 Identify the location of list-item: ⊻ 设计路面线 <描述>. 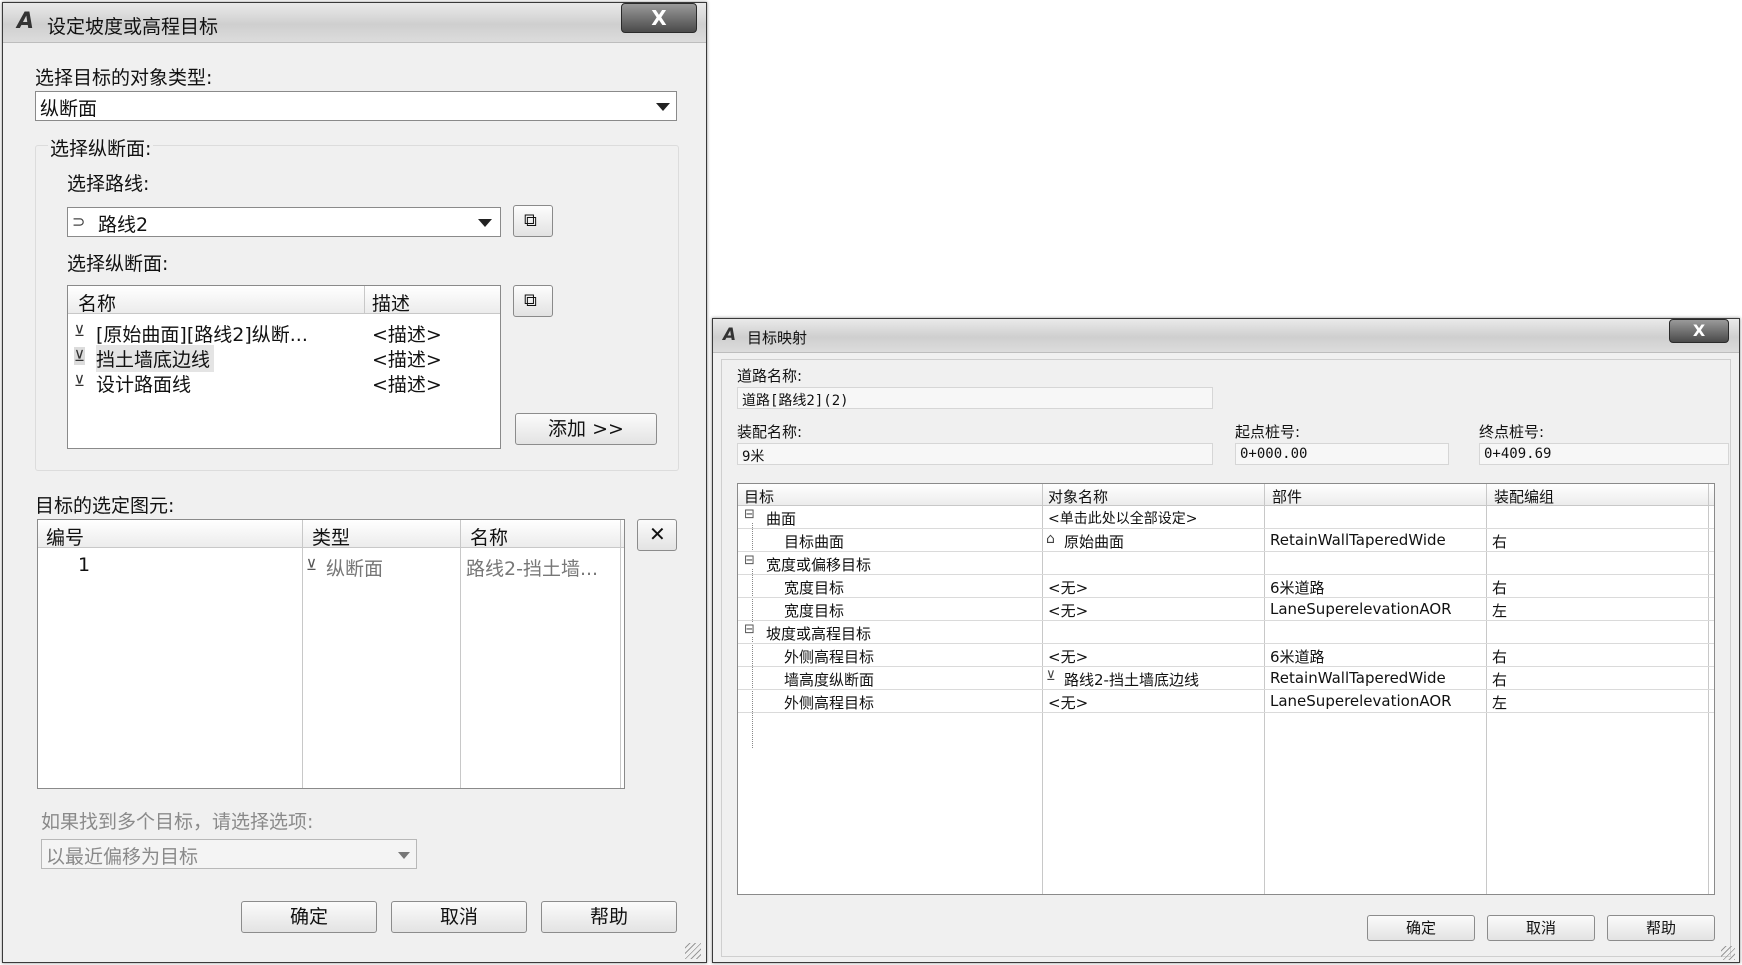
(284, 383).